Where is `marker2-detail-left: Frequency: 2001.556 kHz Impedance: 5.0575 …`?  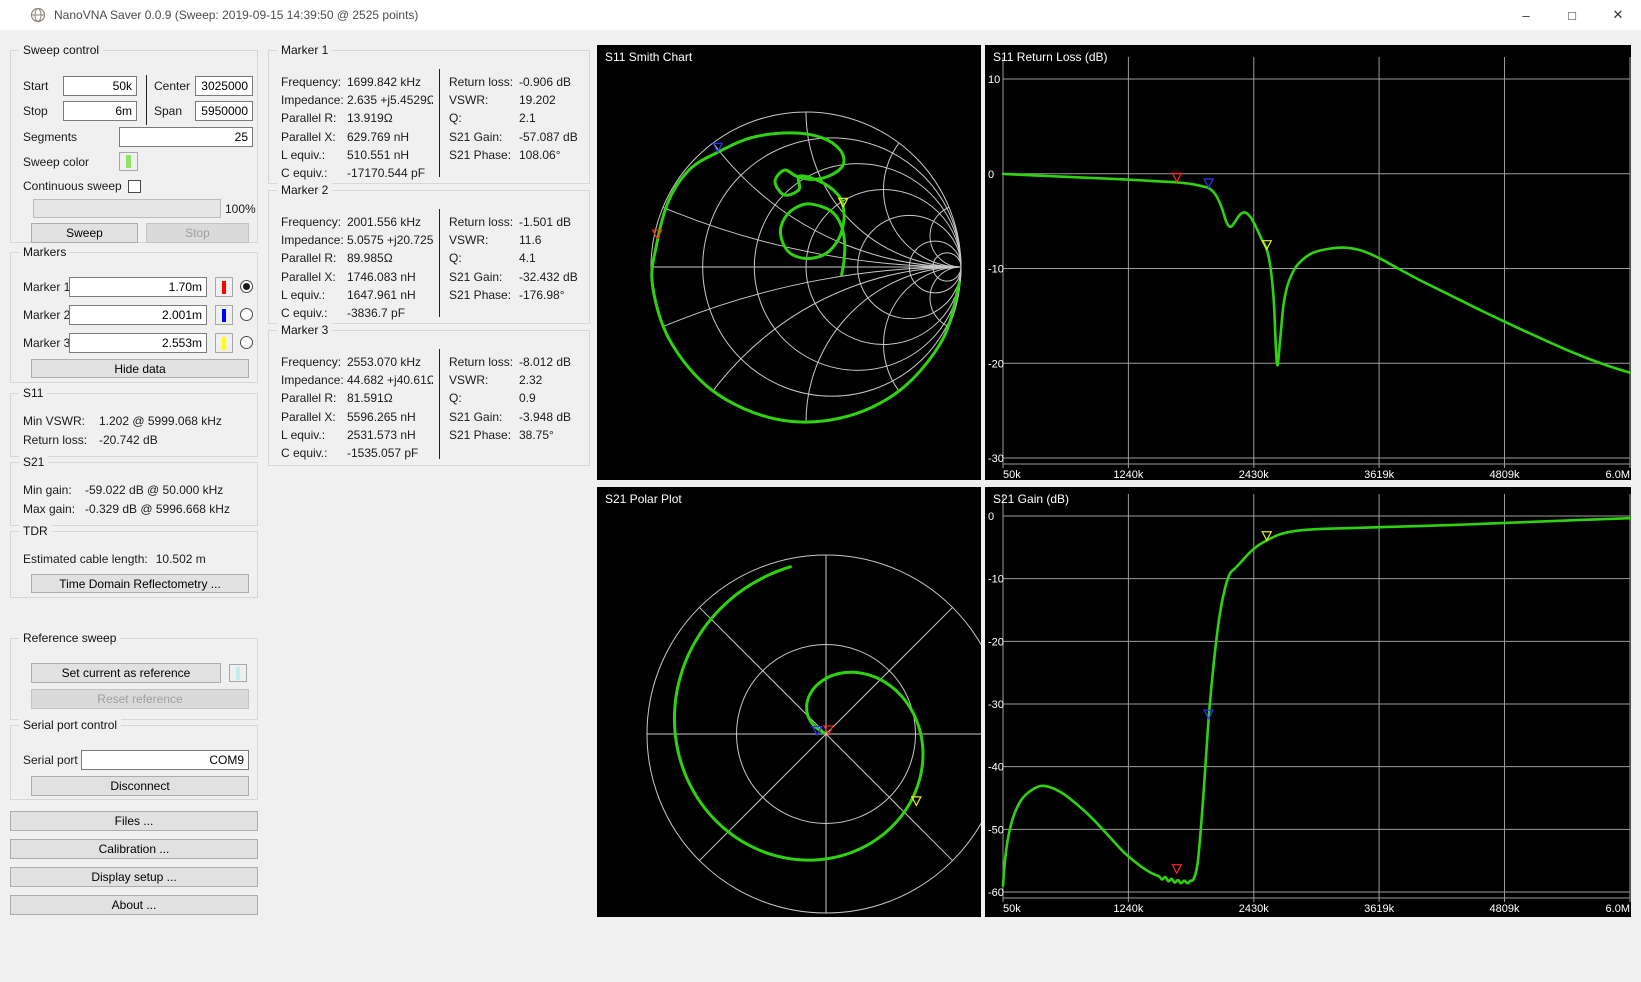 marker2-detail-left: Frequency: 2001.556 kHz Impedance: 5.0575 … is located at coordinates (357, 267).